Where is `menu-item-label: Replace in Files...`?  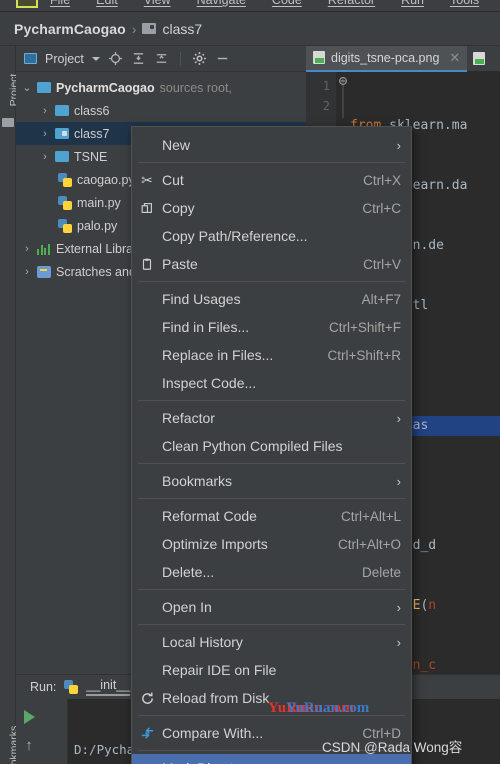
menu-item-label: Replace in Files... is located at coordinates (218, 355).